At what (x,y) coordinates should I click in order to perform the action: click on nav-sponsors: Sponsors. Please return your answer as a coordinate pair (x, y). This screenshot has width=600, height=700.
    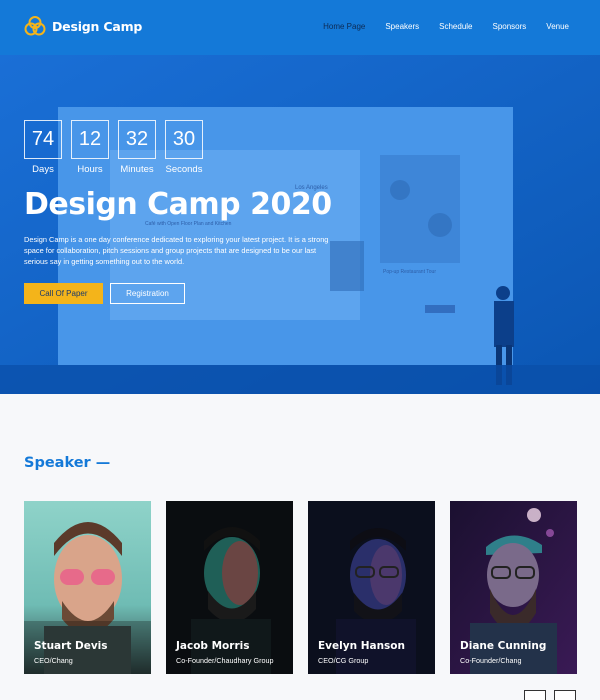
    Looking at the image, I should click on (510, 26).